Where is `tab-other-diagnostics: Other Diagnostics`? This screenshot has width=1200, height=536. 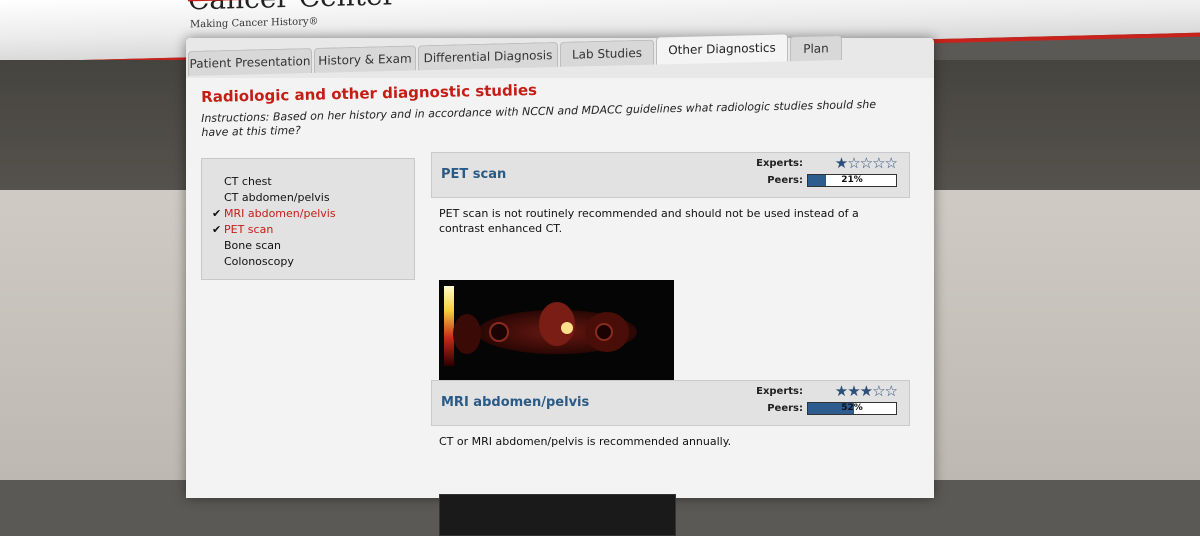 tab-other-diagnostics: Other Diagnostics is located at coordinates (722, 49).